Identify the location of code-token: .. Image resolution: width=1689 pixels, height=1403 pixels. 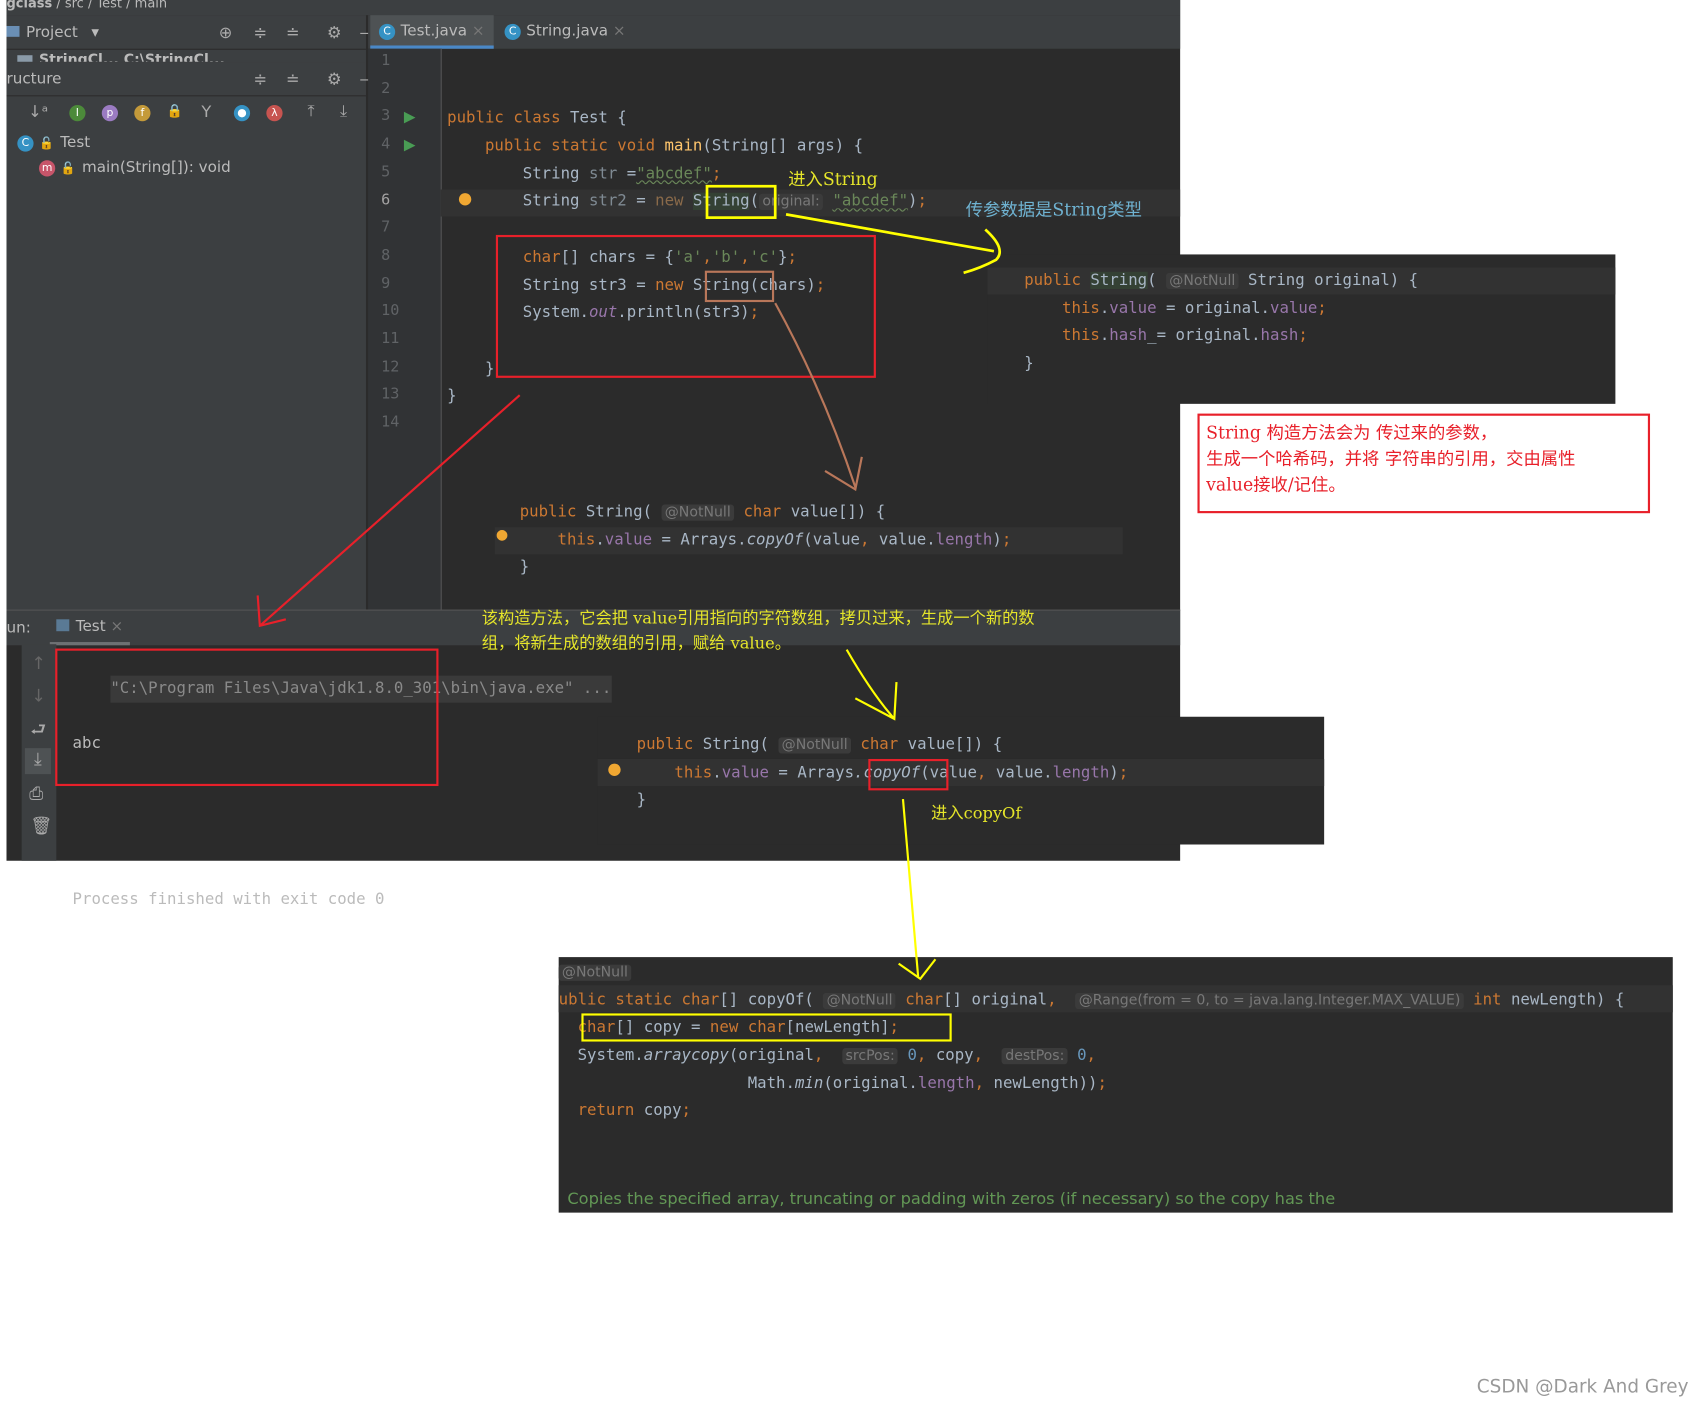
(1104, 336).